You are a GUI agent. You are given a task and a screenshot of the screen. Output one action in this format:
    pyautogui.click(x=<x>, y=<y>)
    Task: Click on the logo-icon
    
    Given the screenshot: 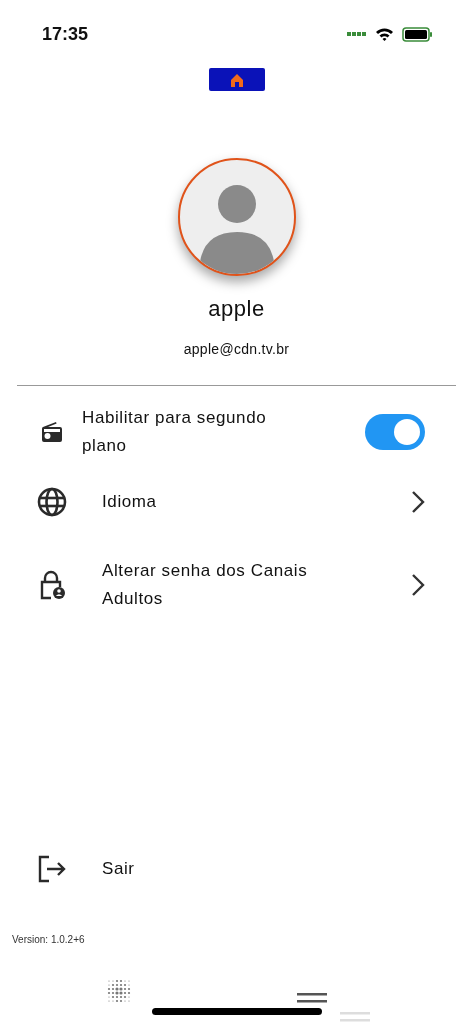 What is the action you would take?
    pyautogui.click(x=236, y=79)
    